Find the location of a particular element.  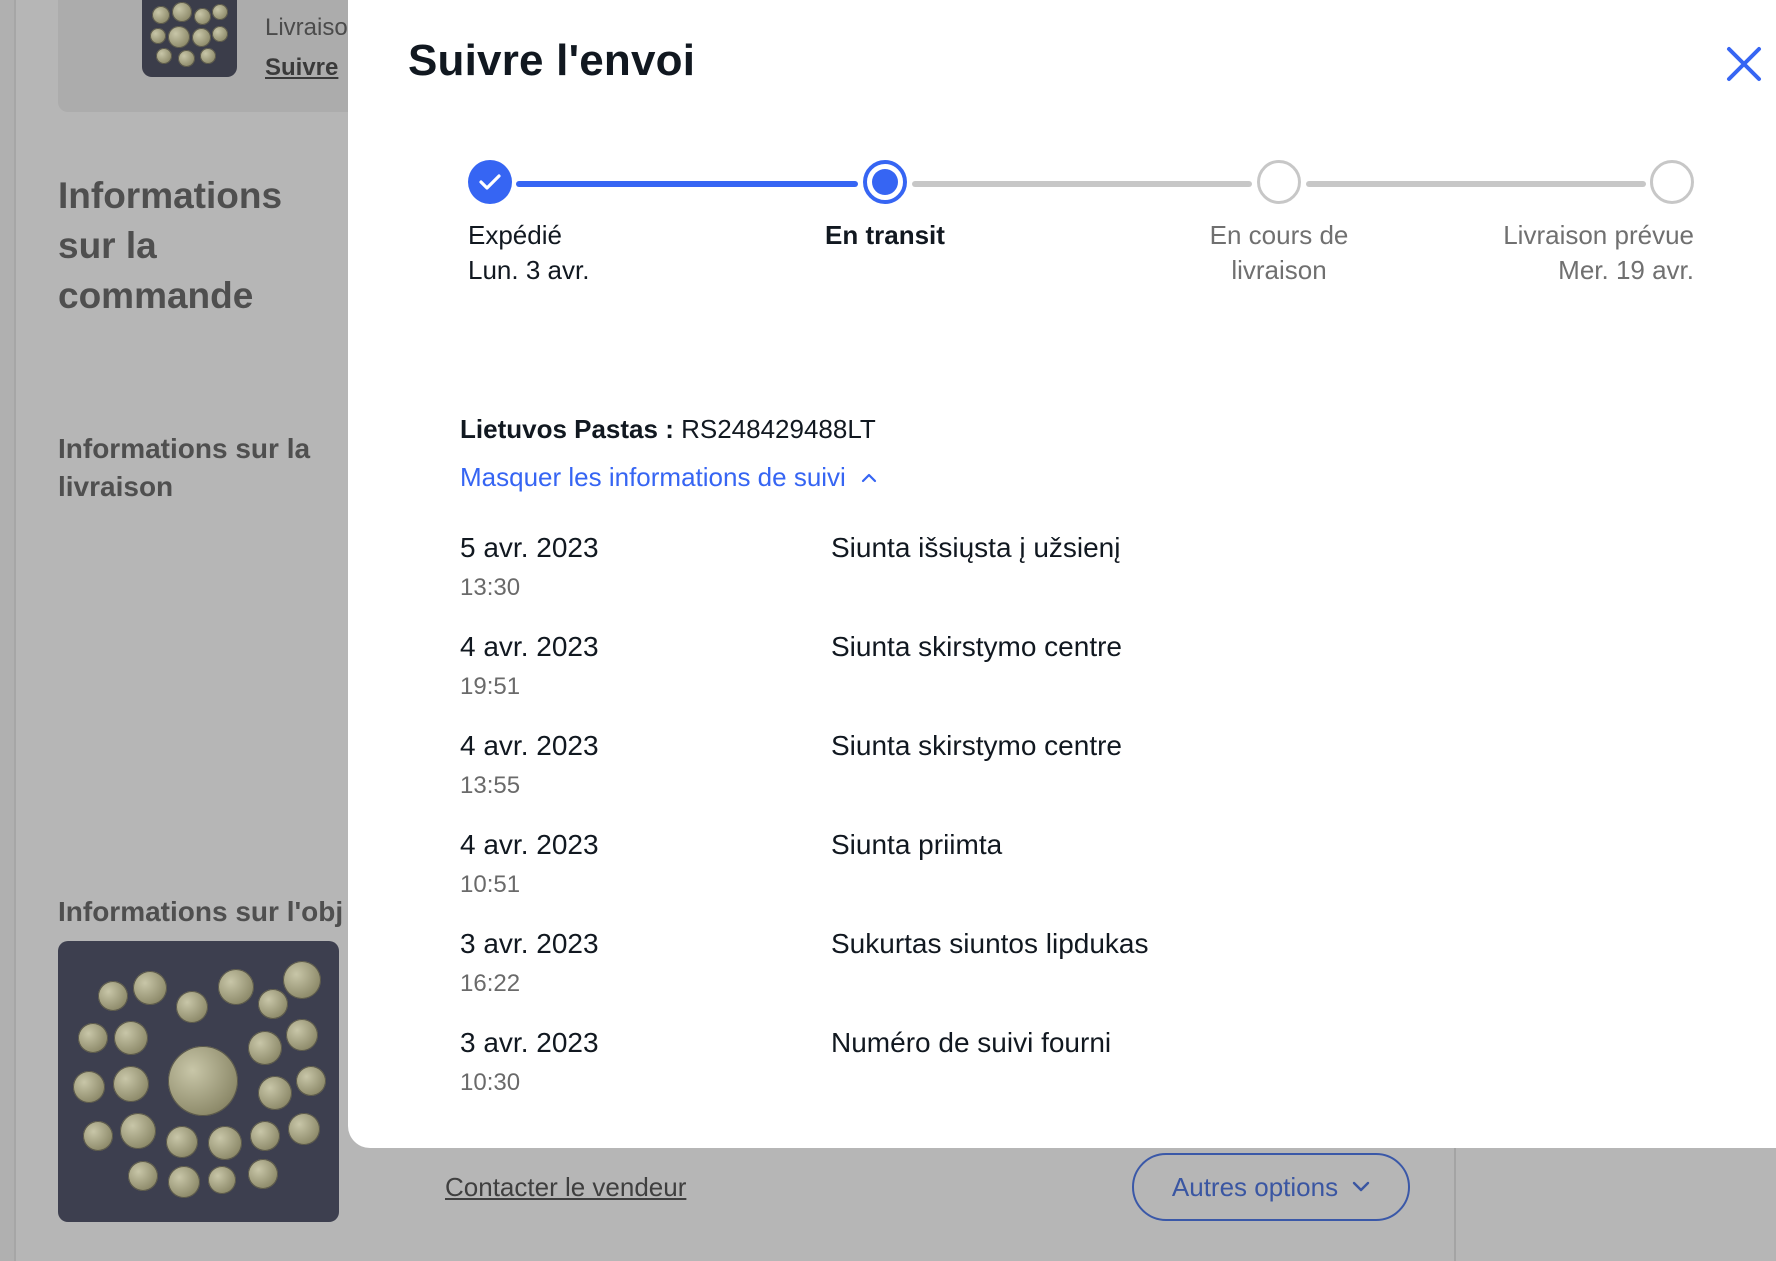

event-time: 10:51 is located at coordinates (490, 884).